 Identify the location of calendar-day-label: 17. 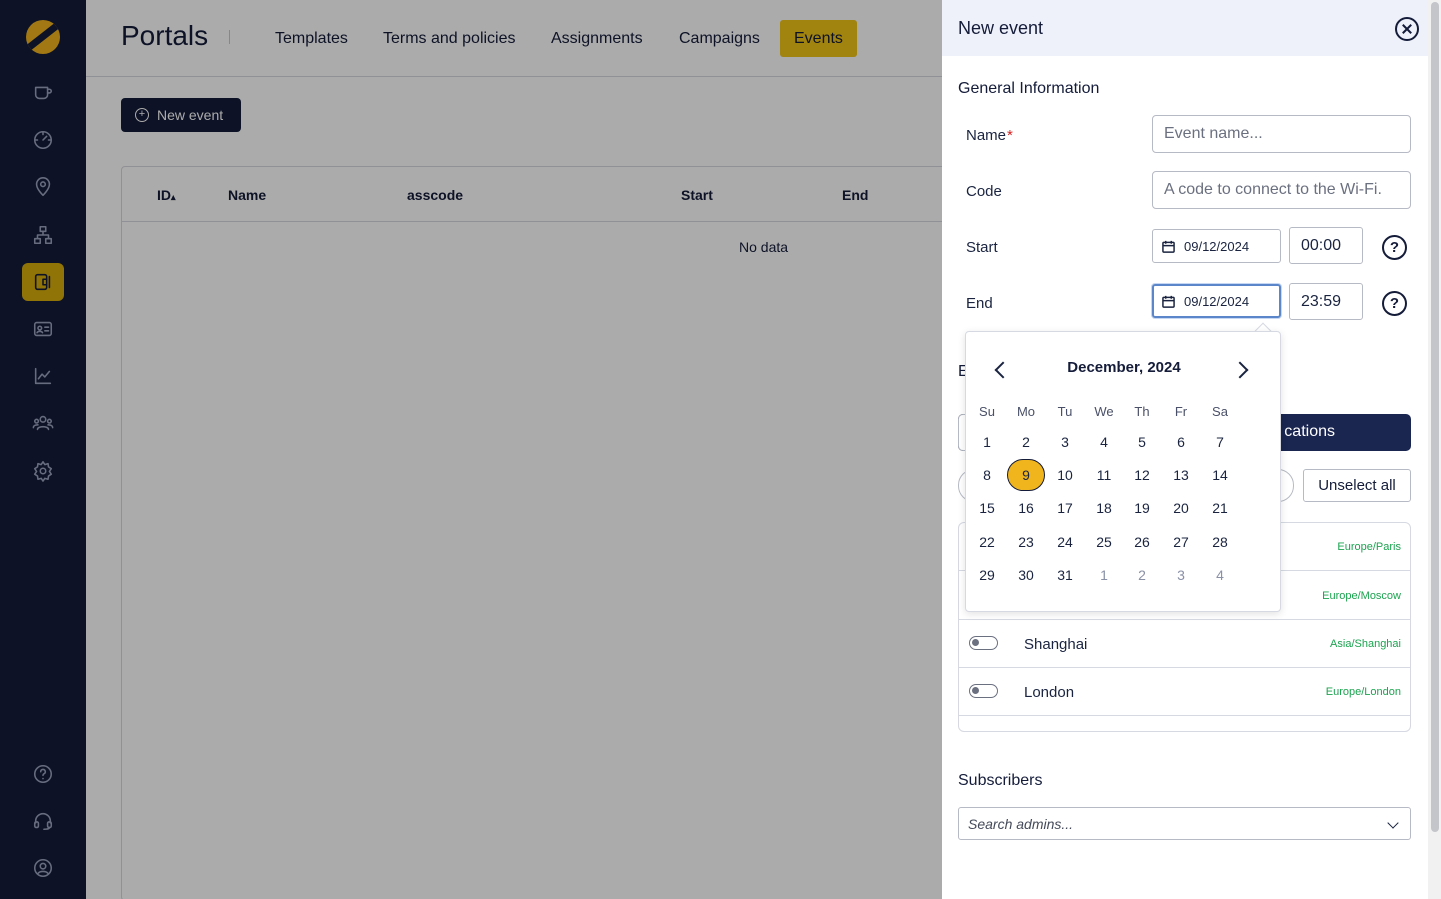
(1065, 508).